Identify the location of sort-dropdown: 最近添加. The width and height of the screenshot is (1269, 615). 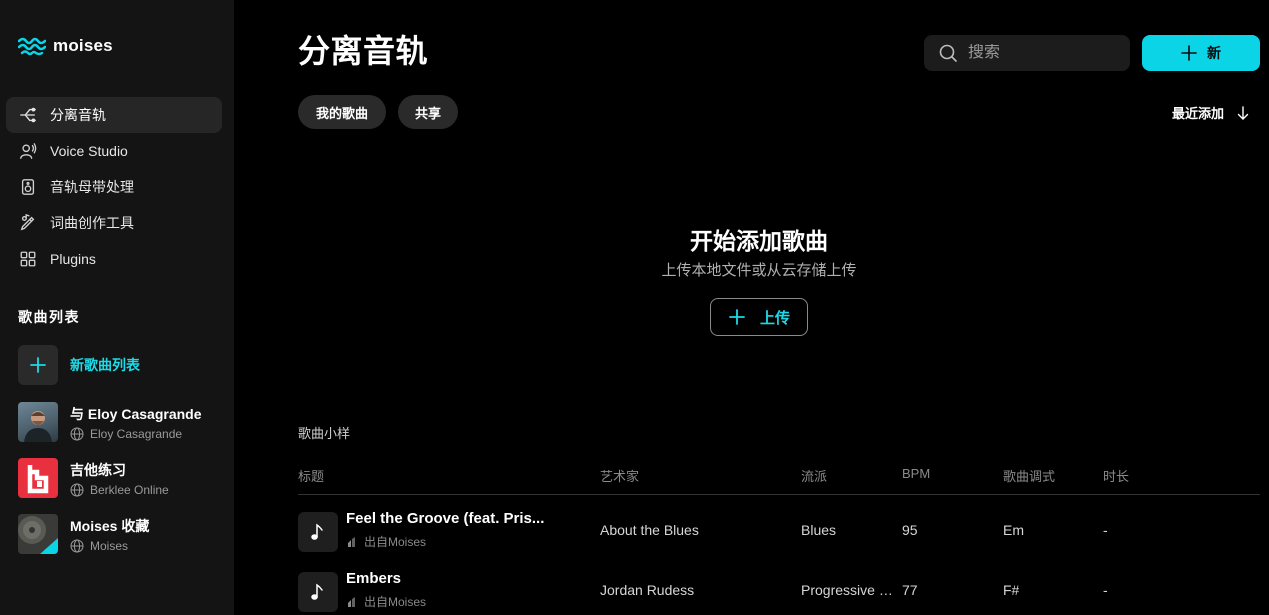
(1211, 112).